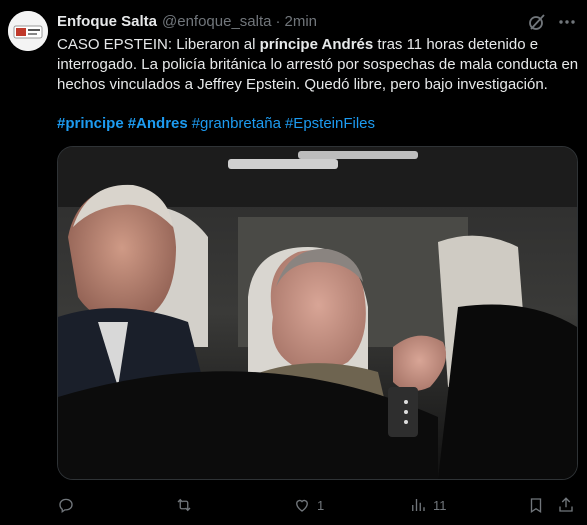 The height and width of the screenshot is (525, 587). What do you see at coordinates (107, 21) in the screenshot?
I see `author-name: Enfoque Salta` at bounding box center [107, 21].